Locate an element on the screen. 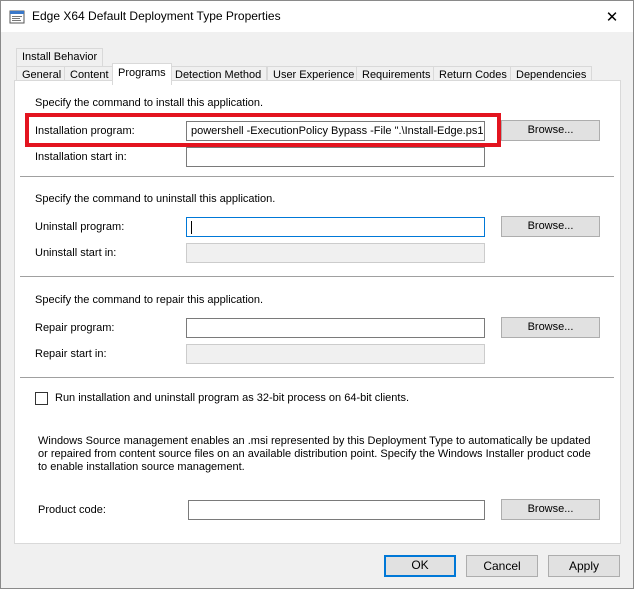  repair-start-in-input is located at coordinates (335, 354).